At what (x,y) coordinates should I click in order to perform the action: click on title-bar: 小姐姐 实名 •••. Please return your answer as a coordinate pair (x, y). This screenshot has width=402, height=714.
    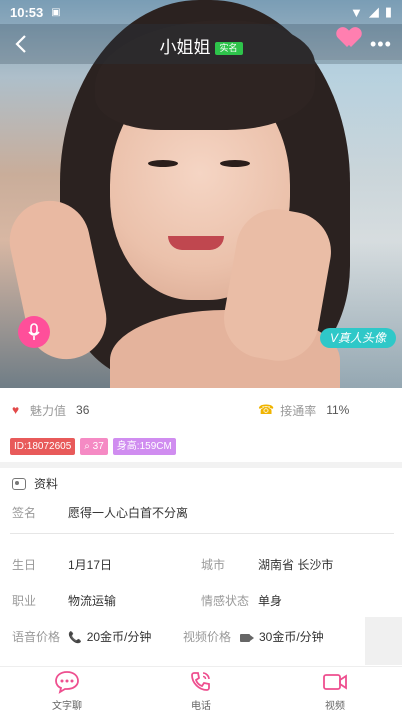
    Looking at the image, I should click on (201, 44).